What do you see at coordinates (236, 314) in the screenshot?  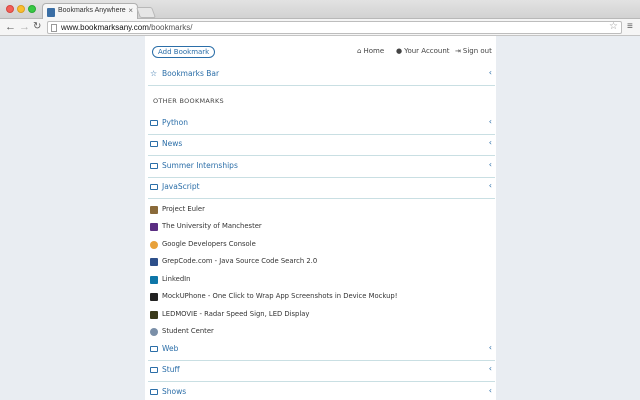 I see `bookmark-link-label: LEDMOVIE - Radar Speed Sign, LED Display` at bounding box center [236, 314].